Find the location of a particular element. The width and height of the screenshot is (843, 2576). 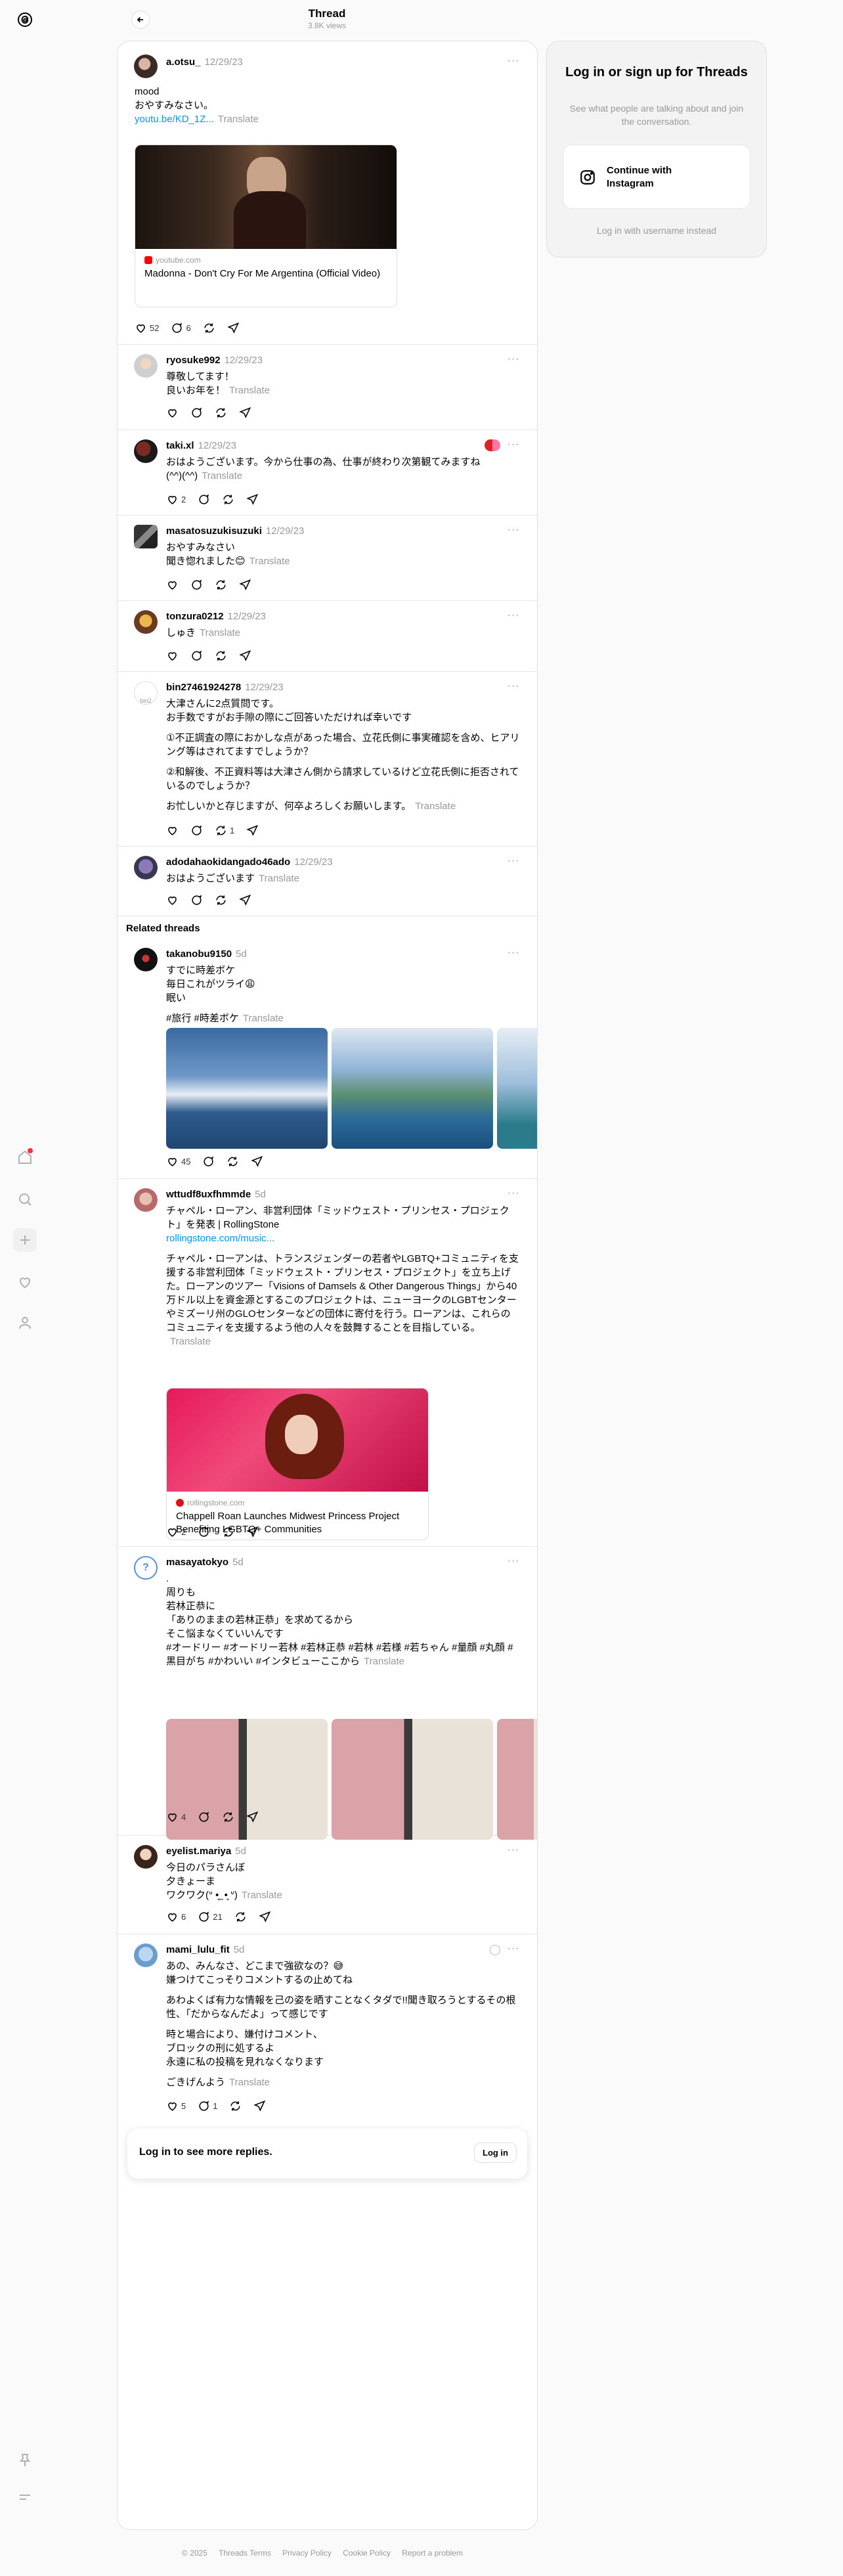

username: bin27461924278 is located at coordinates (203, 688).